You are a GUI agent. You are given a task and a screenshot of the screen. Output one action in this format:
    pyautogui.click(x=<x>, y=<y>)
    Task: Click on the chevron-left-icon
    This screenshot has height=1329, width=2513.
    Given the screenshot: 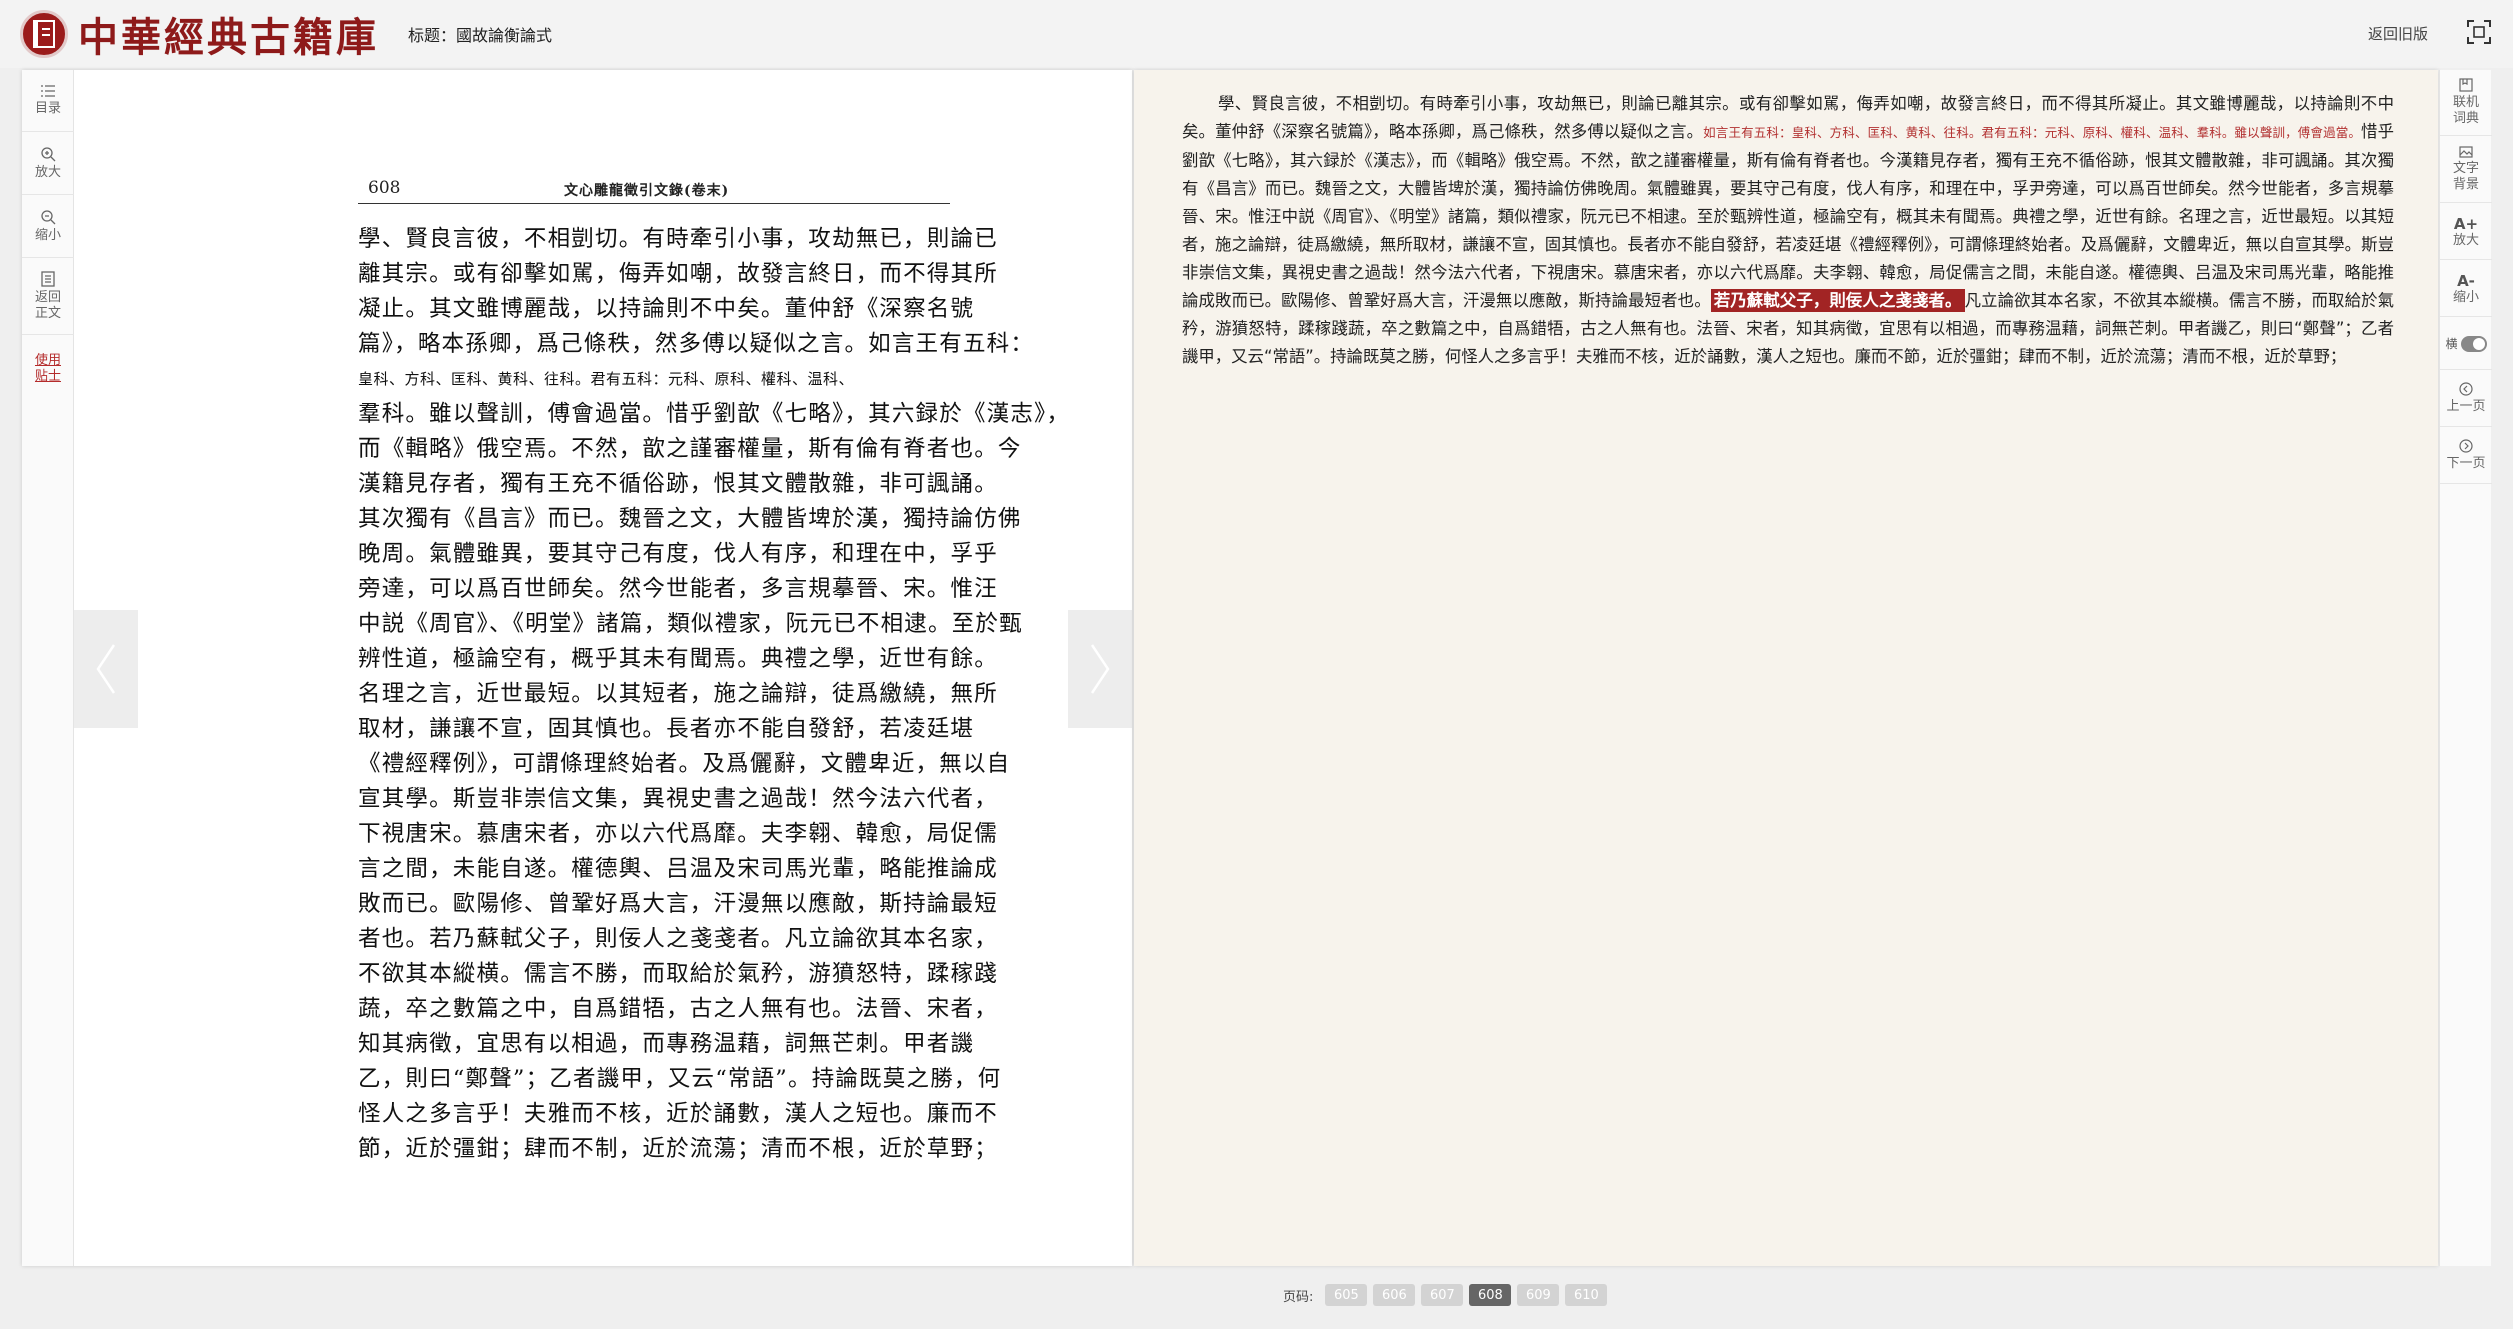 What is the action you would take?
    pyautogui.click(x=106, y=669)
    